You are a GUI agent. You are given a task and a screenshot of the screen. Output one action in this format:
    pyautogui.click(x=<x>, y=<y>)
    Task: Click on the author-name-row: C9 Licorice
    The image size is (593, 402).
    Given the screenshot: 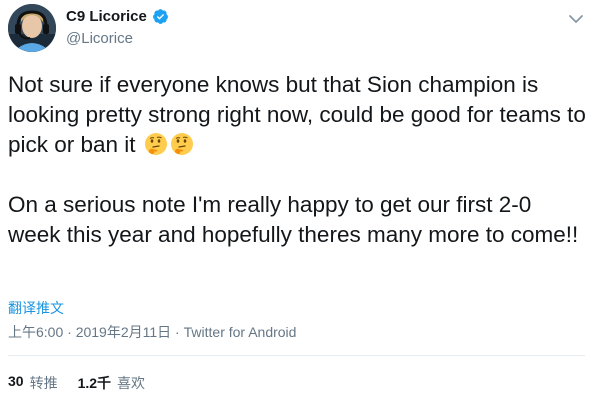 What is the action you would take?
    pyautogui.click(x=117, y=16)
    